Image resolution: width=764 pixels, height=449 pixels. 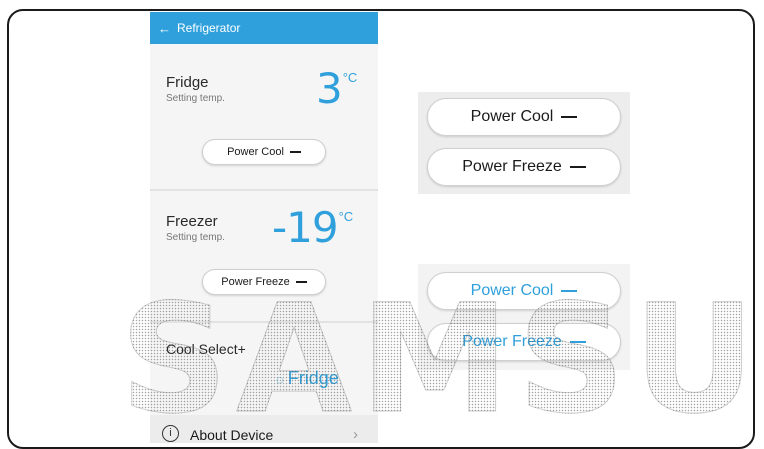 What do you see at coordinates (264, 369) in the screenshot?
I see `cool-select-section: Cool Select+ ◌ Fridge` at bounding box center [264, 369].